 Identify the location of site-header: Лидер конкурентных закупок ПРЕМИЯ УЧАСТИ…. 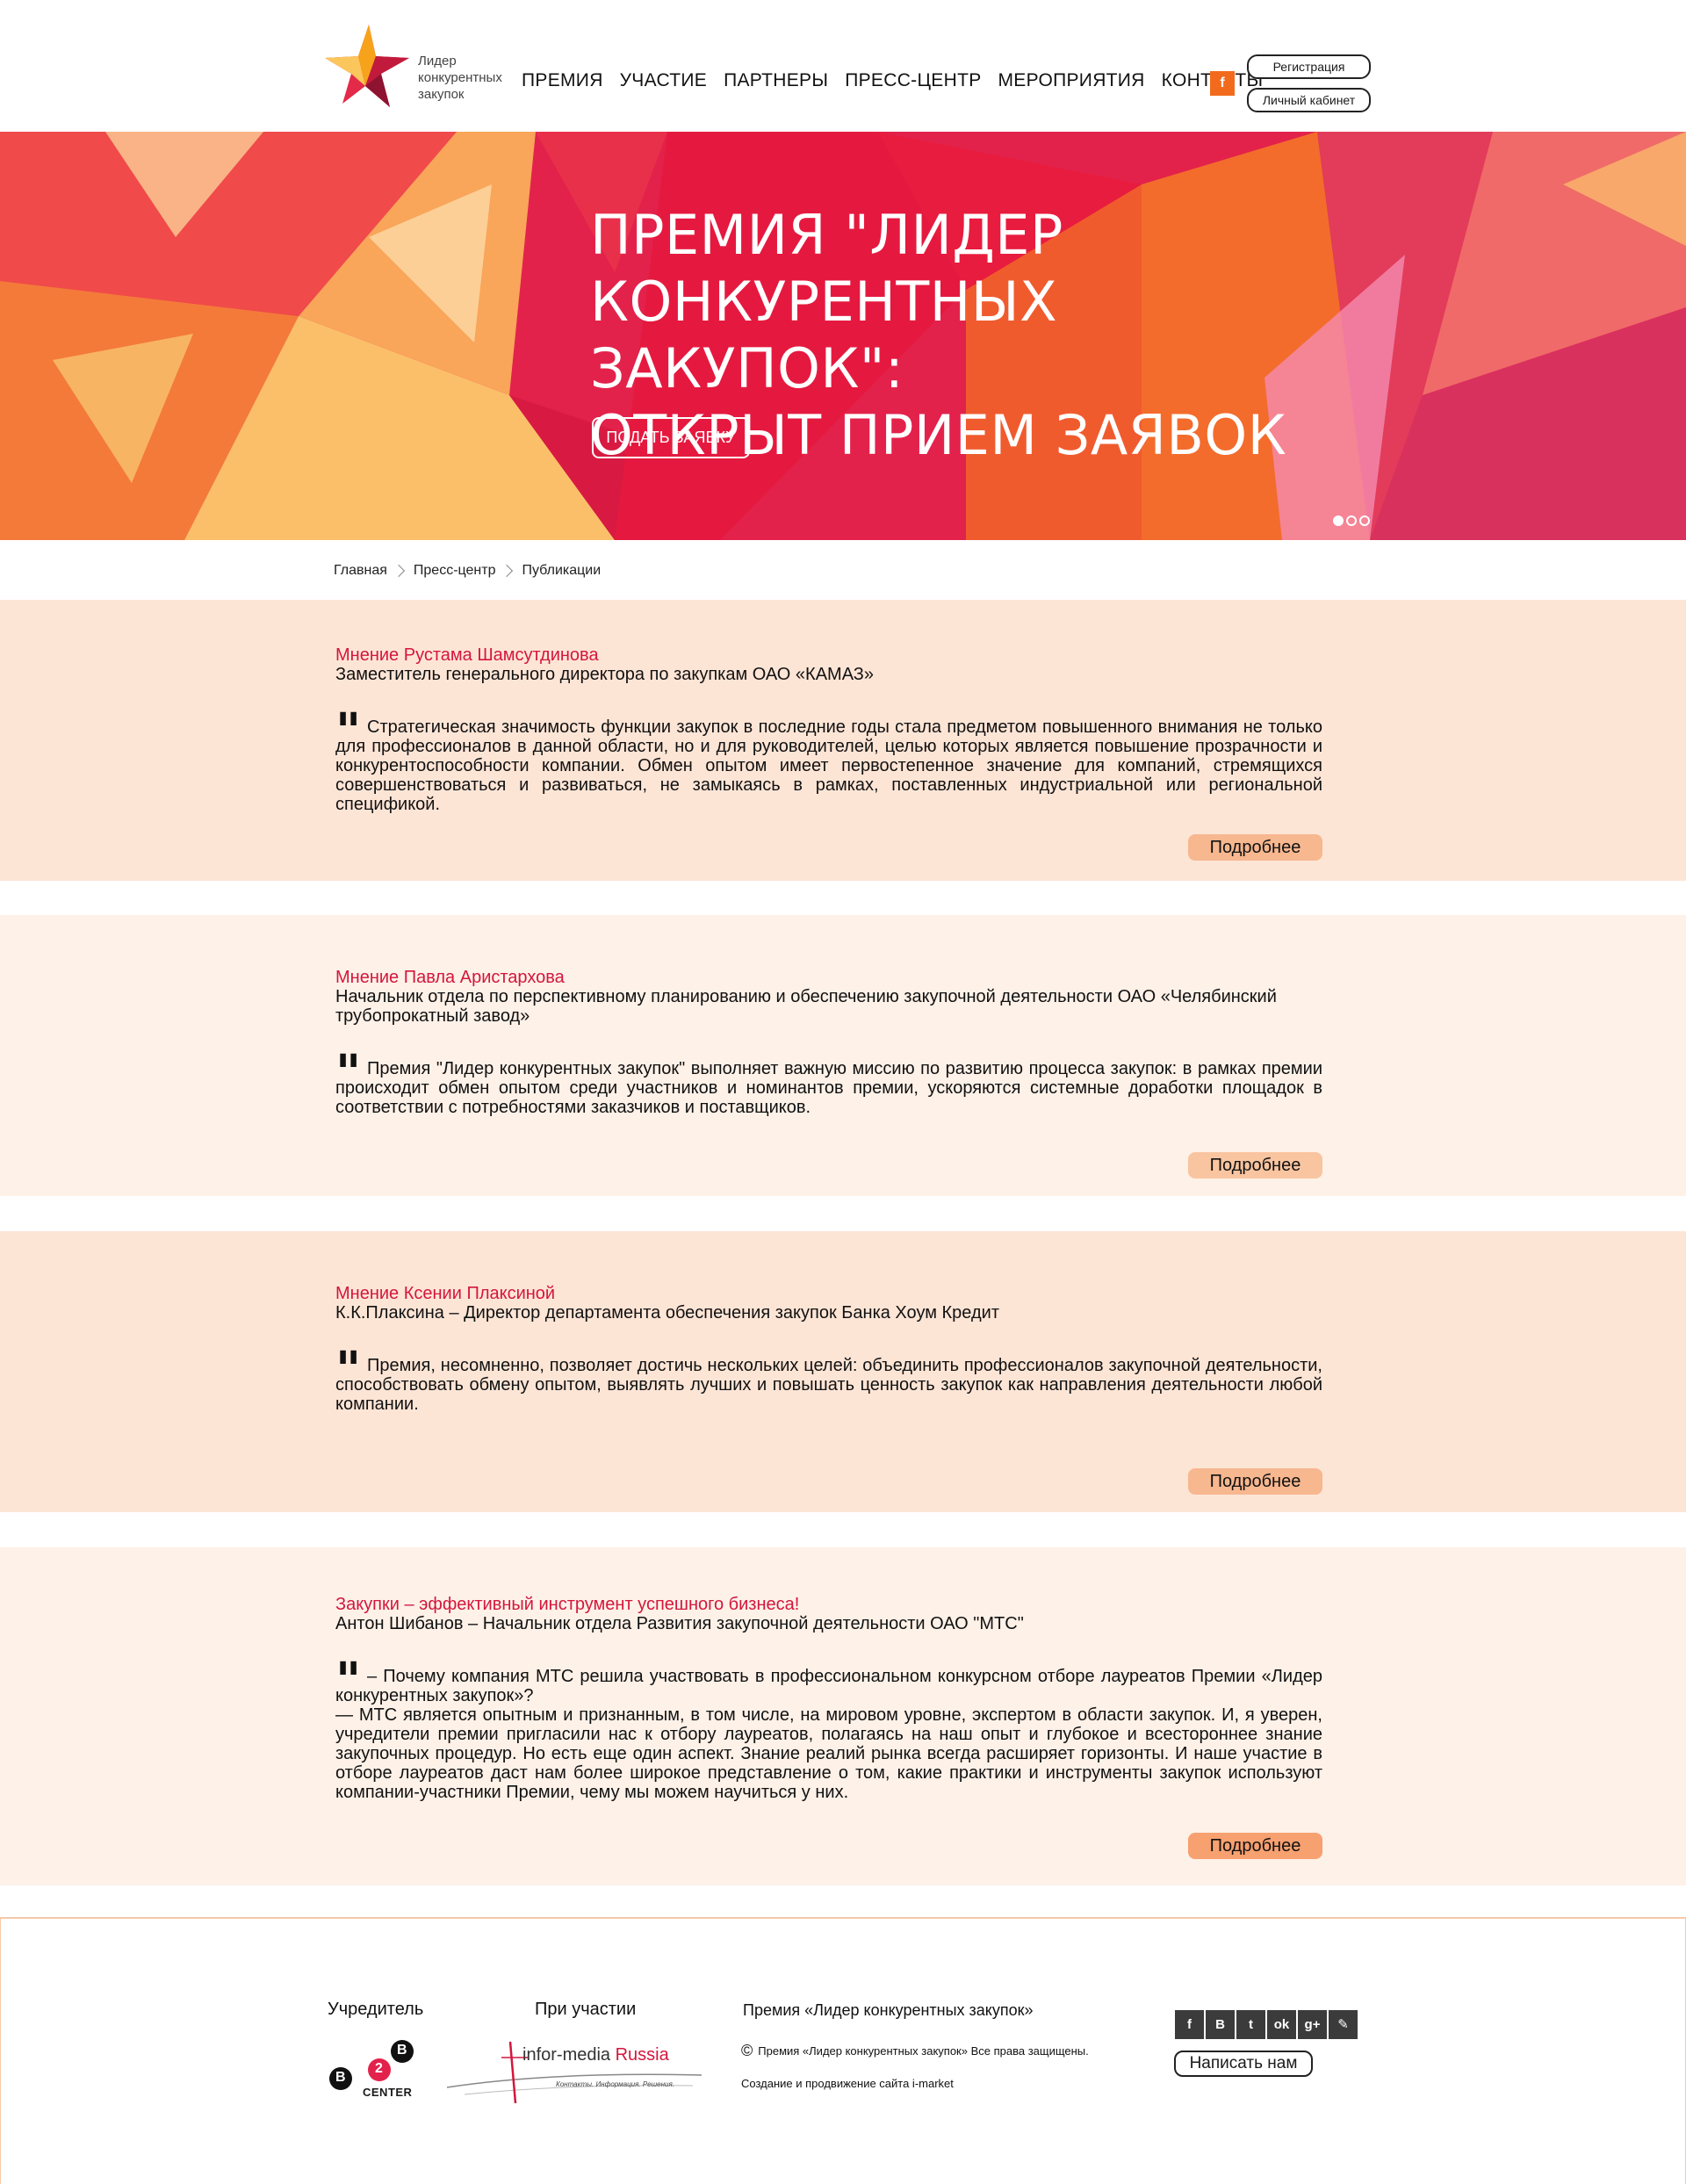
(843, 66).